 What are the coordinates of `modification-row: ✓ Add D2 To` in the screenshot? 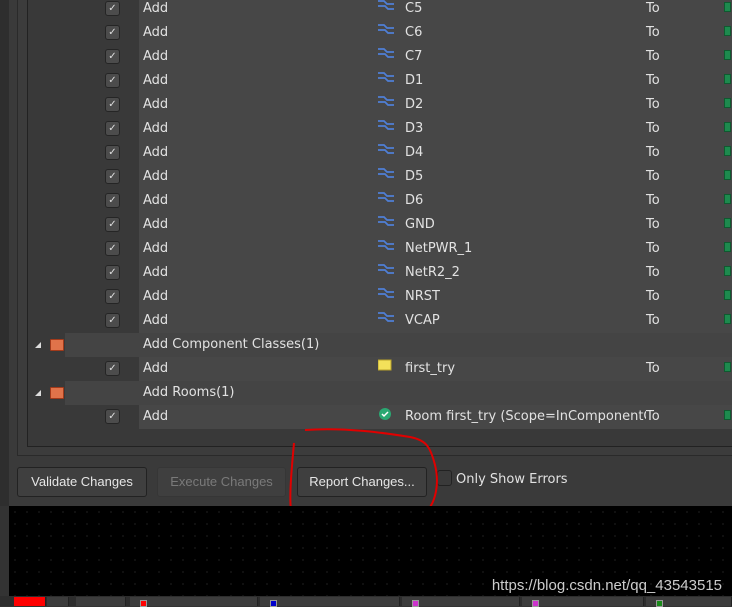 It's located at (380, 105).